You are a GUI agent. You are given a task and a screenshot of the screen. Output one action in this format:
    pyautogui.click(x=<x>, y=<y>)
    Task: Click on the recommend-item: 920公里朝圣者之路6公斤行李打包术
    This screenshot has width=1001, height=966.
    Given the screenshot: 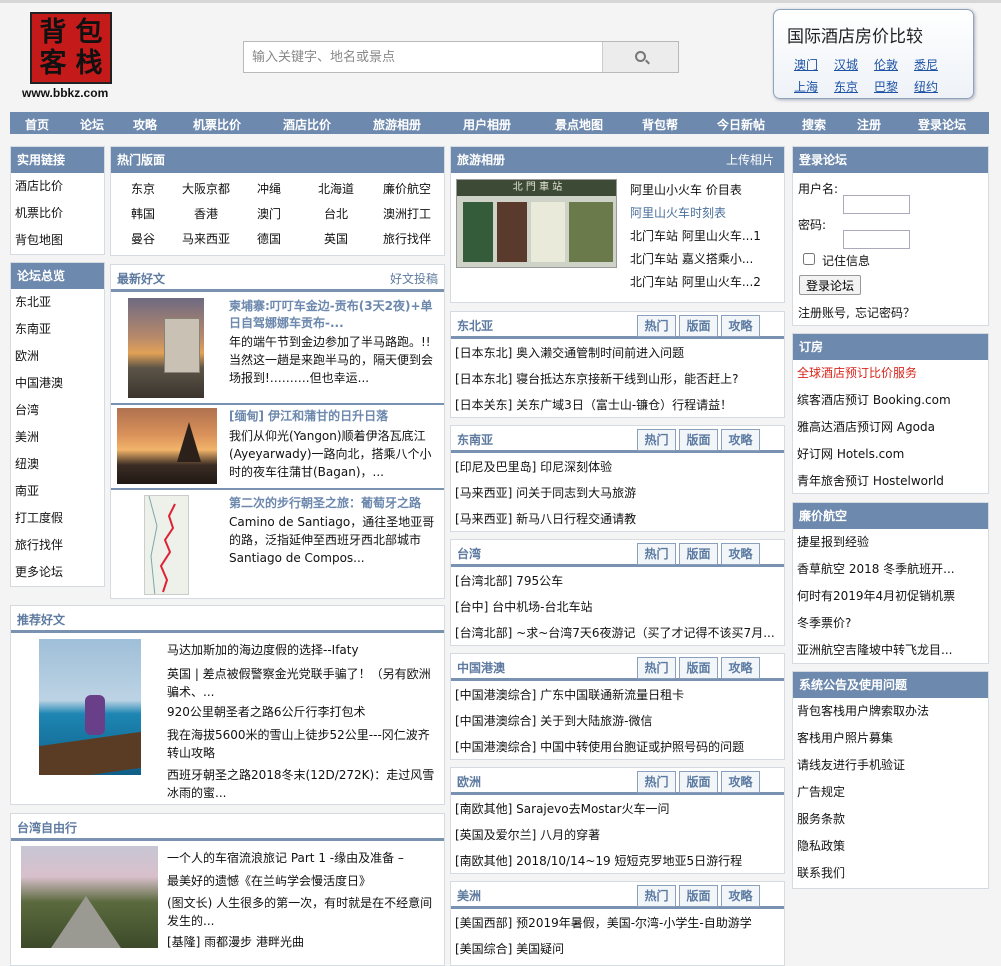 What is the action you would take?
    pyautogui.click(x=303, y=712)
    